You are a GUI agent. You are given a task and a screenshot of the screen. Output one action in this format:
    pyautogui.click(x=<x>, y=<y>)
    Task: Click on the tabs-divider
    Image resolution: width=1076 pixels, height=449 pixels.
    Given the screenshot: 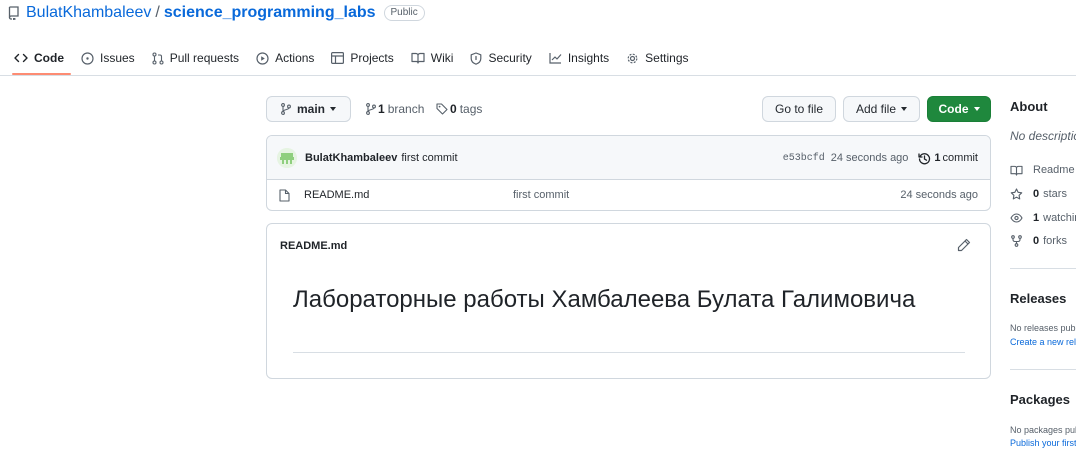 What is the action you would take?
    pyautogui.click(x=538, y=75)
    